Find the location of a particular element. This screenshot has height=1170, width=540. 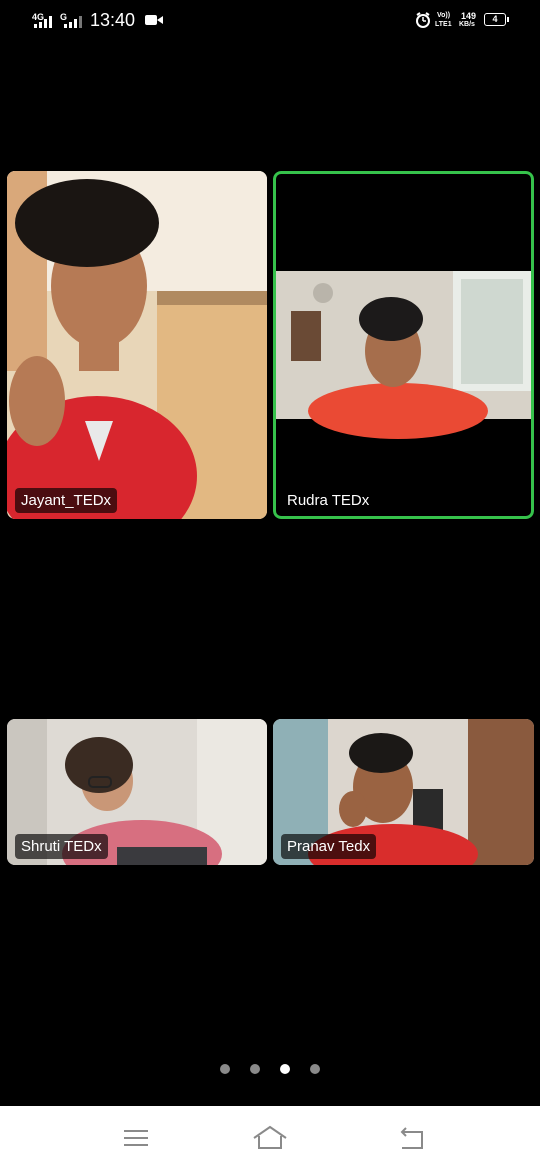

page-indicator is located at coordinates (270, 1070).